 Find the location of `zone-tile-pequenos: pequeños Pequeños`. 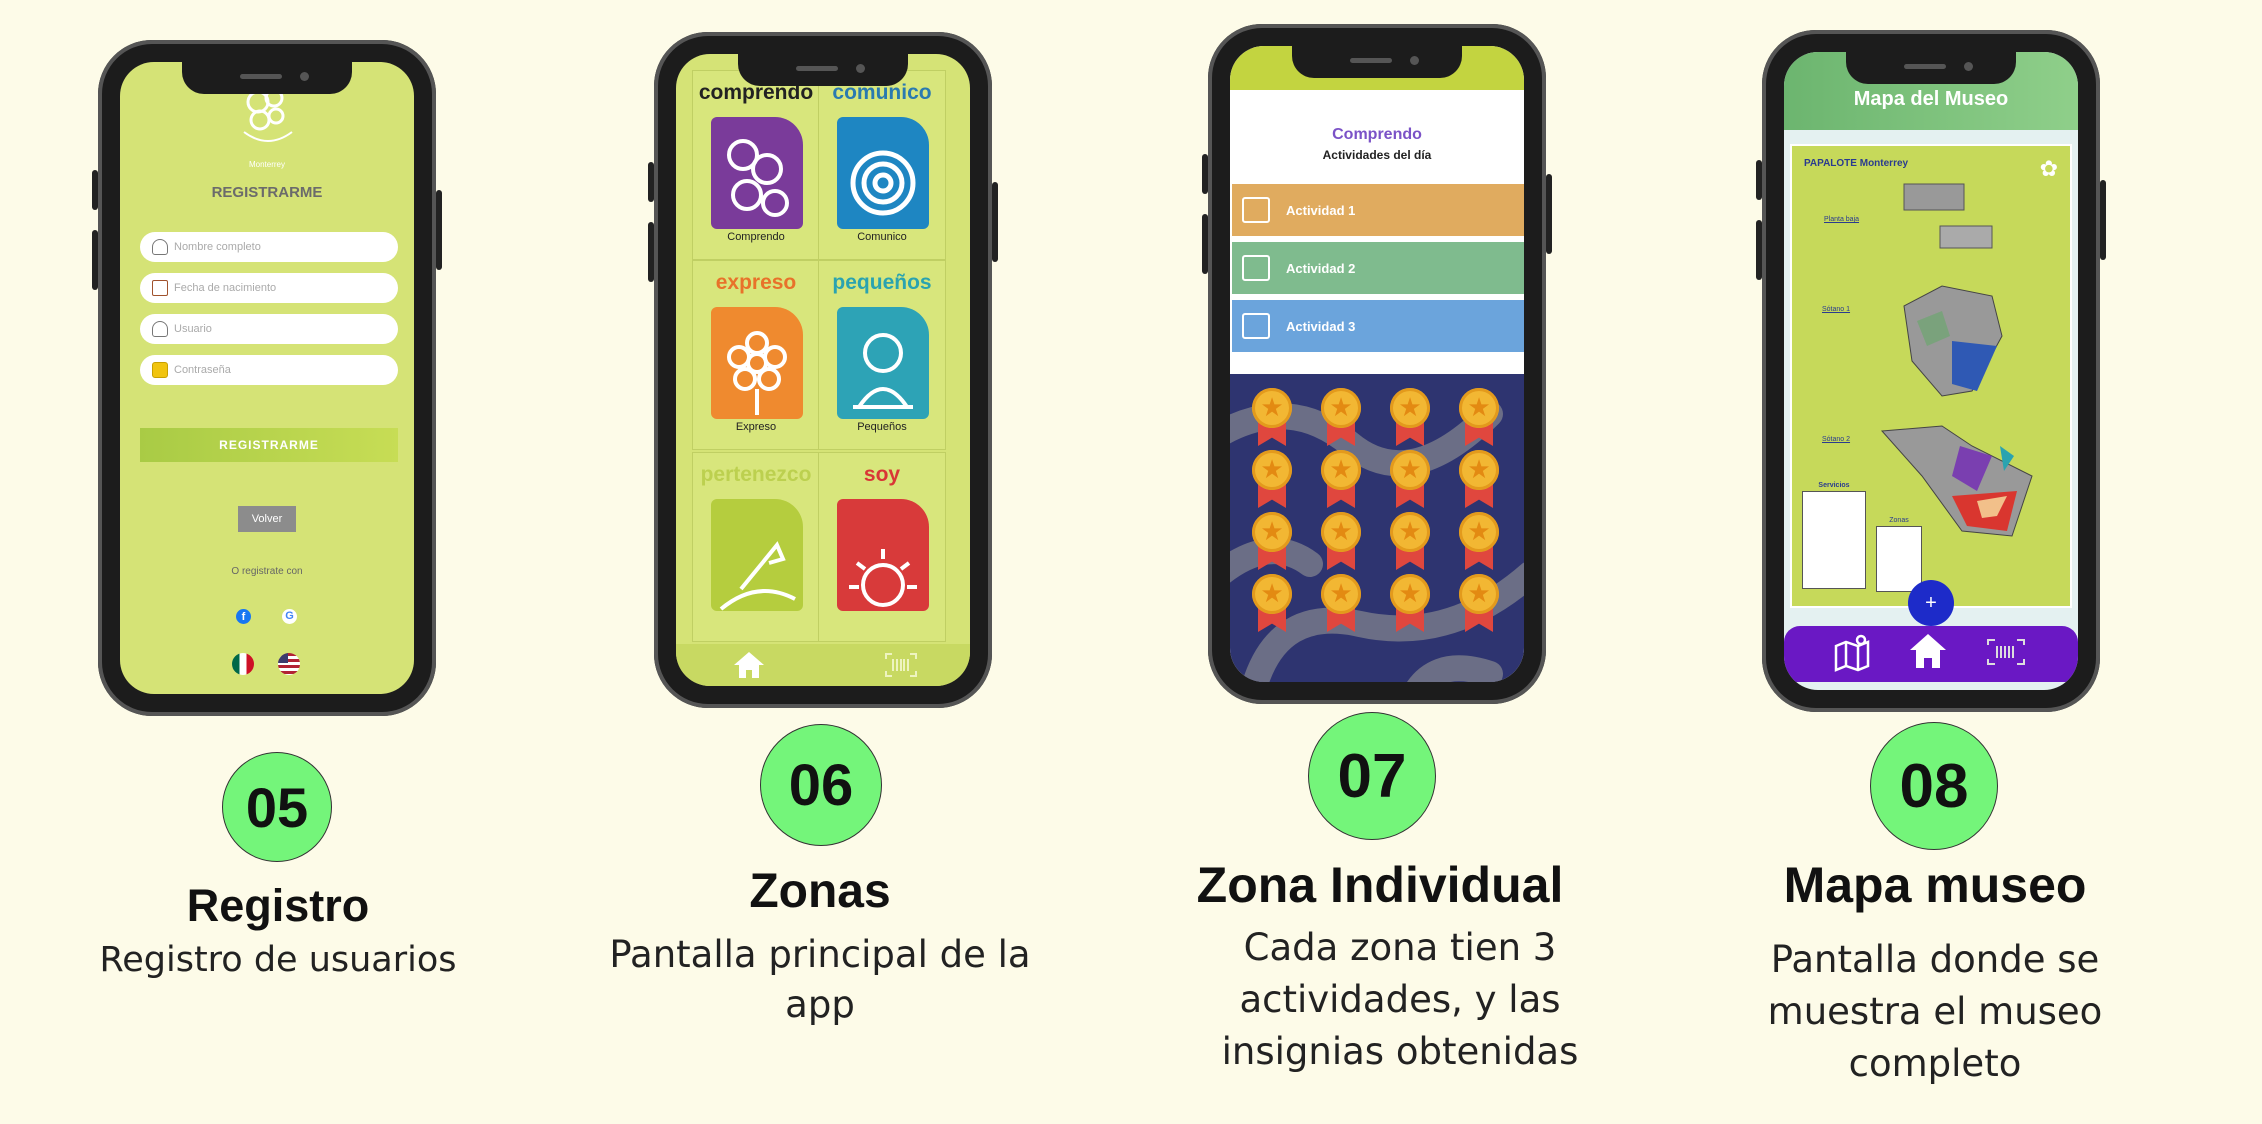

zone-tile-pequenos: pequeños Pequeños is located at coordinates (882, 355).